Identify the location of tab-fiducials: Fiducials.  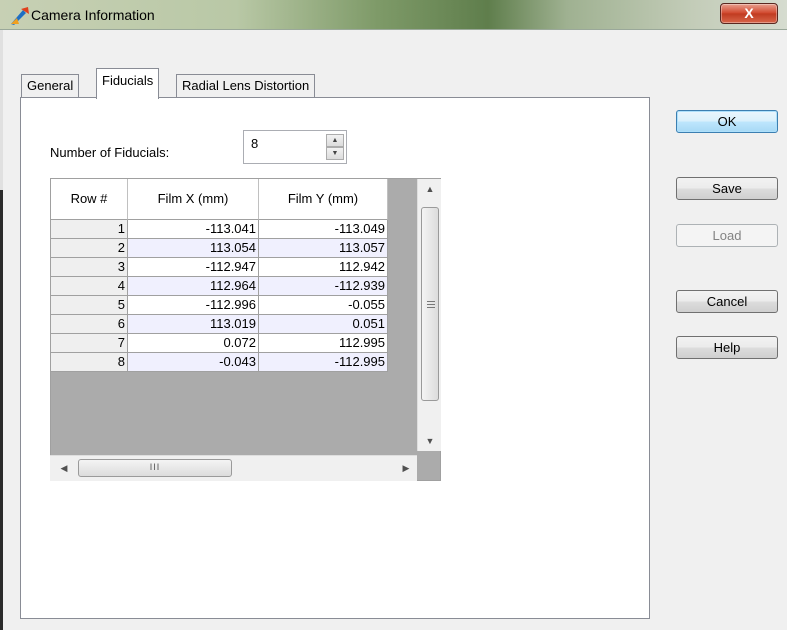
(128, 83).